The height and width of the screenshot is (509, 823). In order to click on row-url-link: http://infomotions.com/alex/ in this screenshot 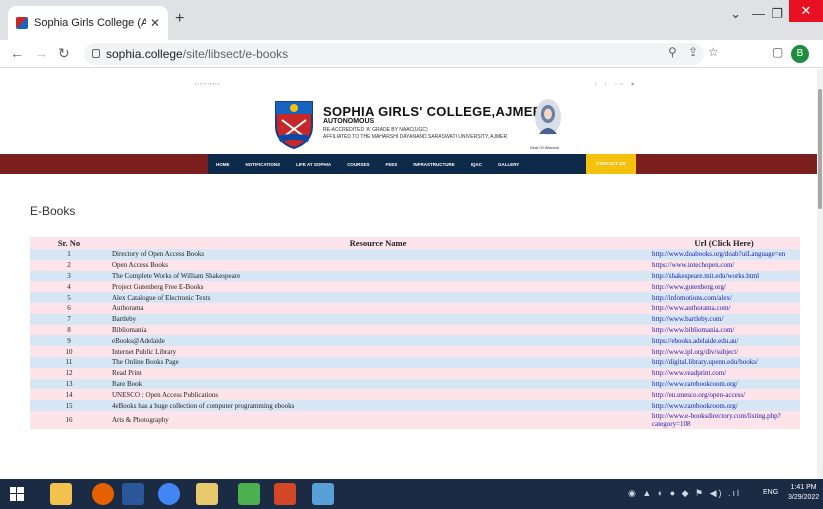, I will do `click(724, 297)`.